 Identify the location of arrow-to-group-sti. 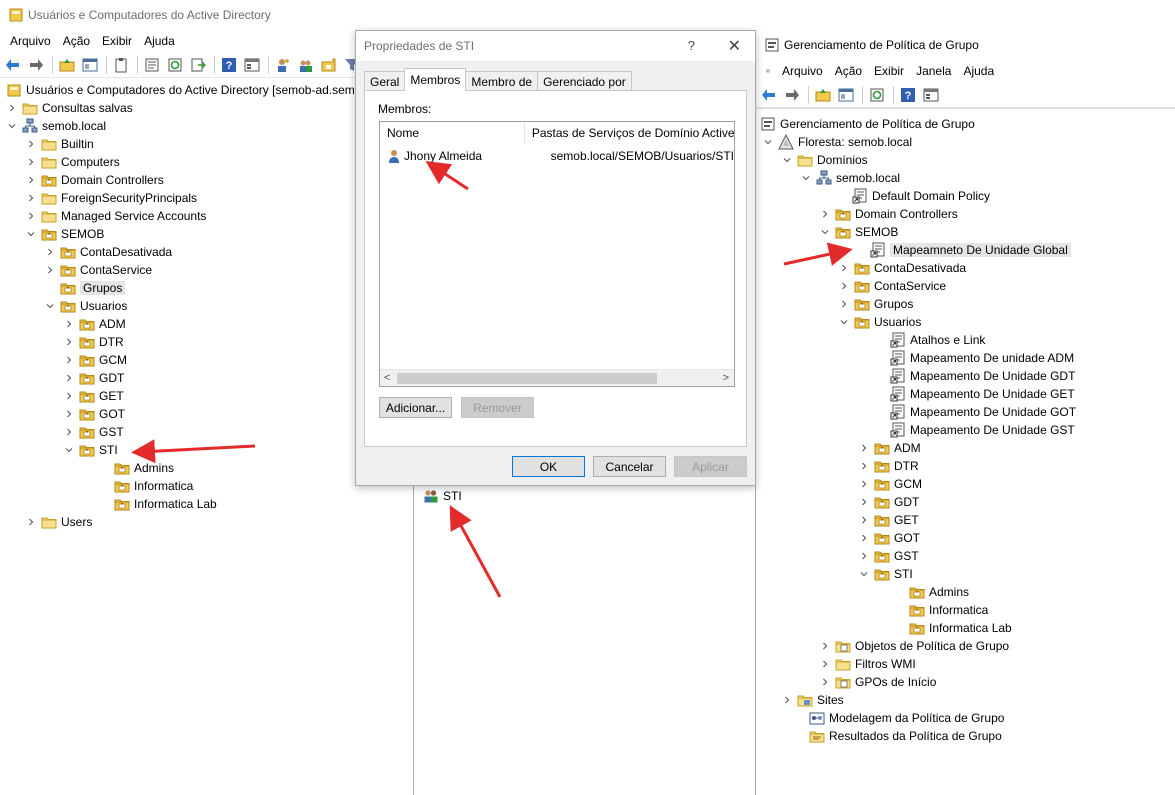
(475, 551).